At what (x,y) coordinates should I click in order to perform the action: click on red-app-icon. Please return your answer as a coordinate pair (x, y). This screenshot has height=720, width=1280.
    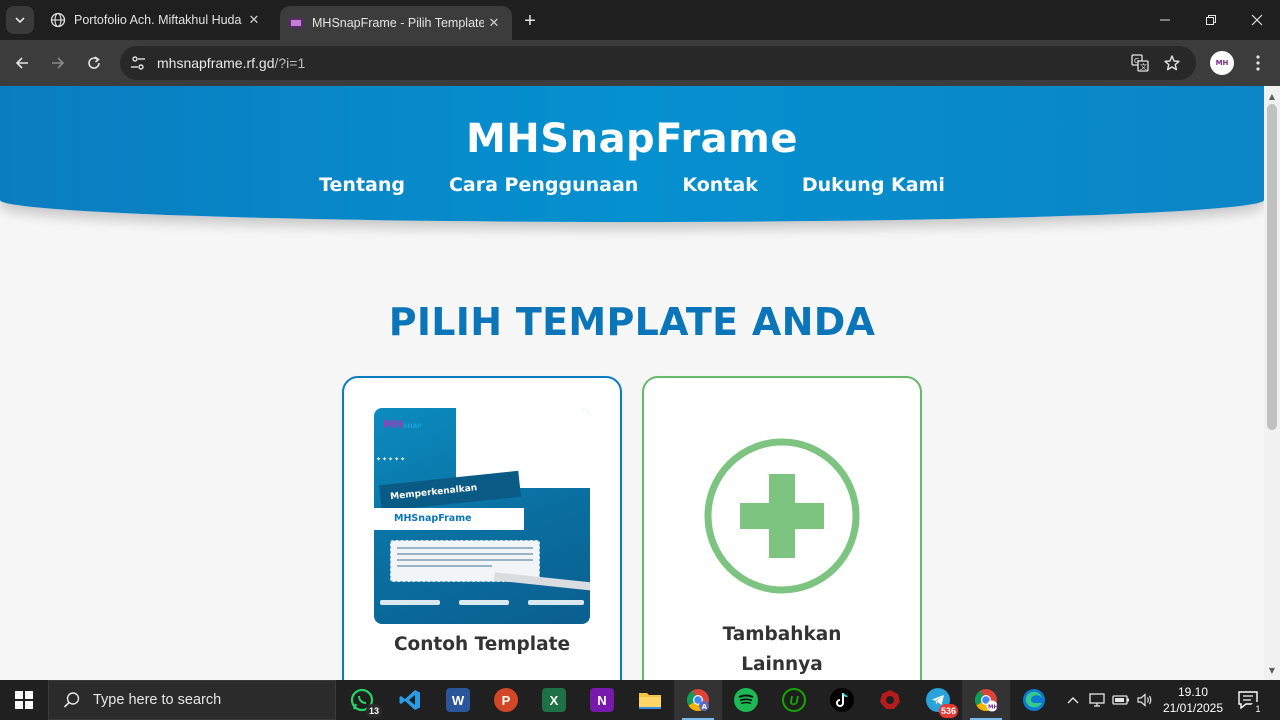
    Looking at the image, I should click on (890, 700).